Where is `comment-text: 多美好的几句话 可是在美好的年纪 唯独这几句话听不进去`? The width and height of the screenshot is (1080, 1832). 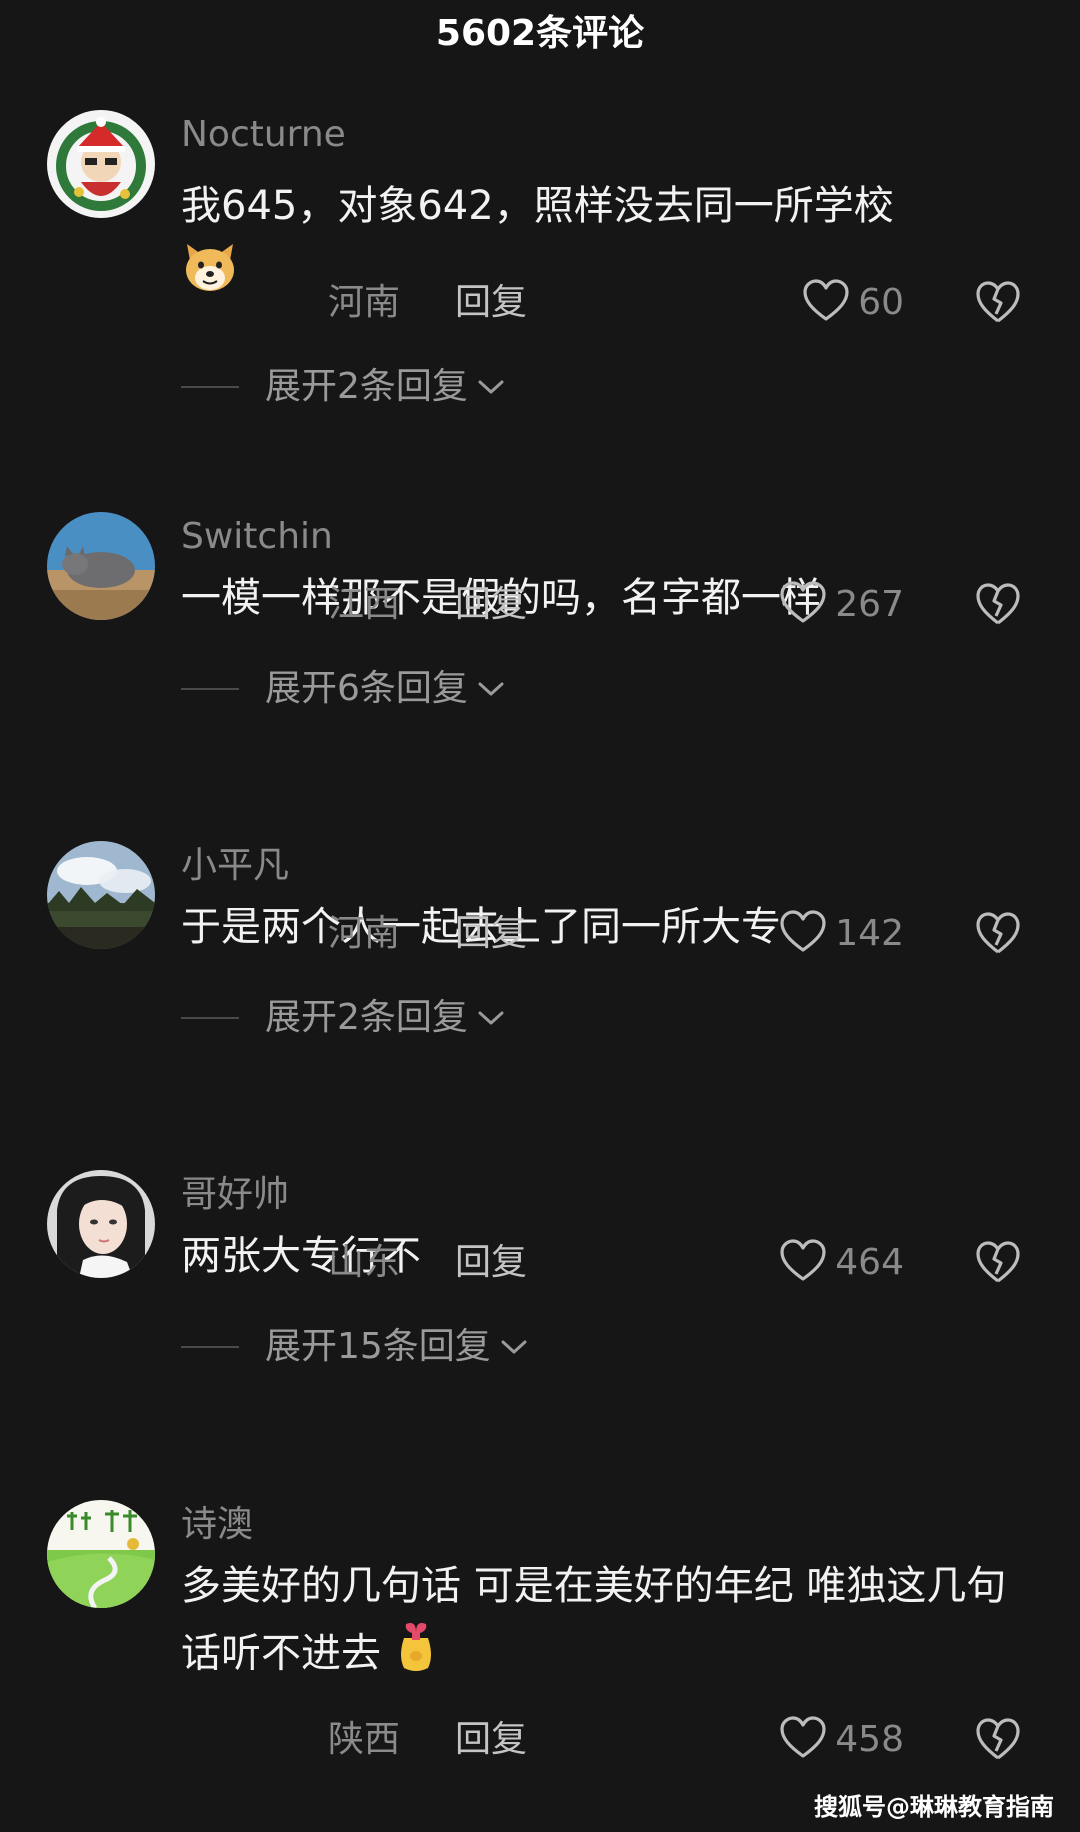 comment-text: 多美好的几句话 可是在美好的年纪 唯独这几句话听不进去 is located at coordinates (611, 1623).